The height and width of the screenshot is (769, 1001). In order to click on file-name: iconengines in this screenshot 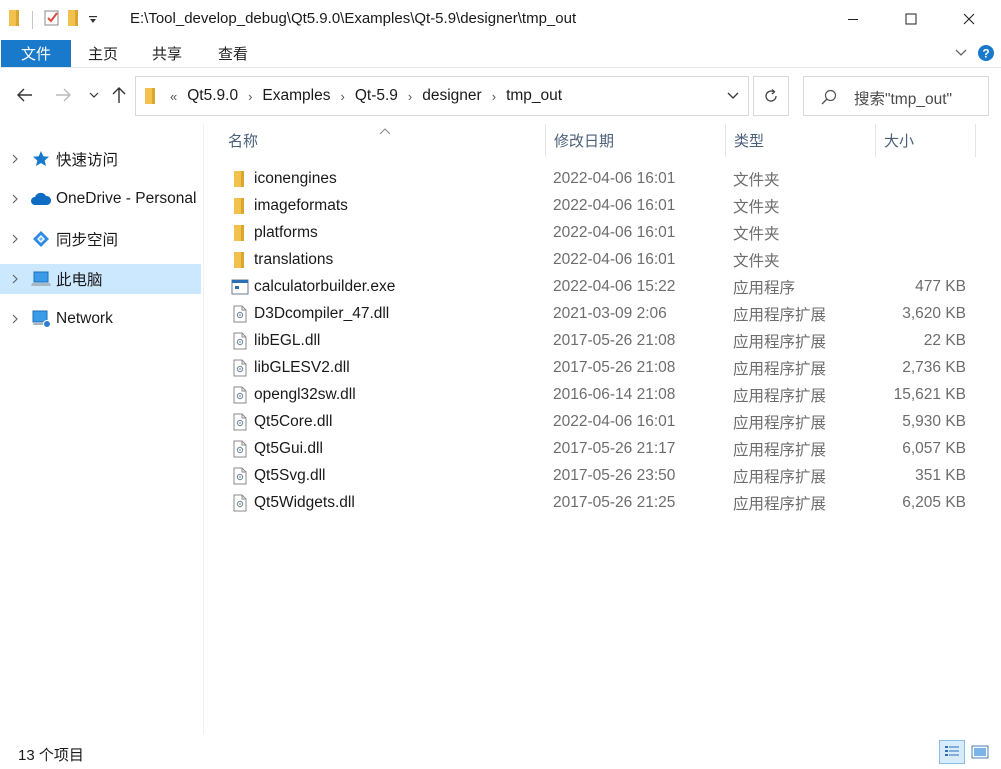, I will do `click(295, 178)`.